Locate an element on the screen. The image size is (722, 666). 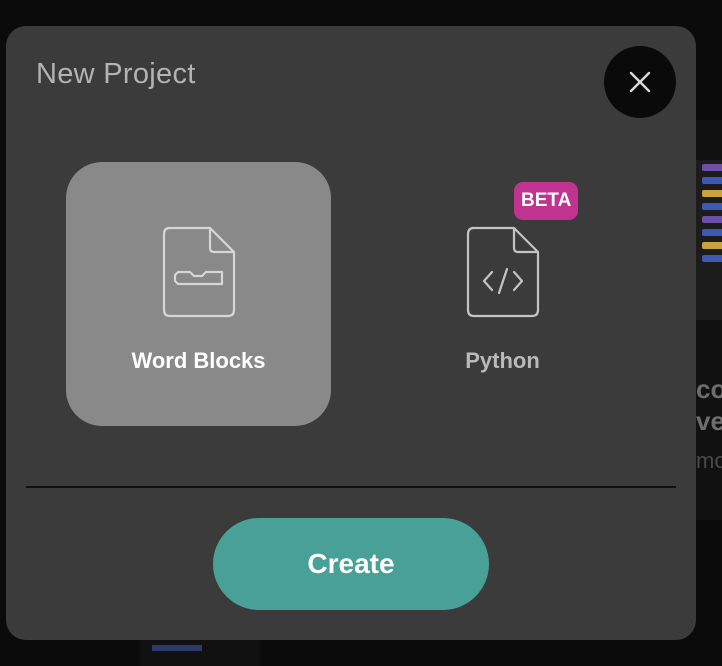
dialog-title: New Project is located at coordinates (116, 74).